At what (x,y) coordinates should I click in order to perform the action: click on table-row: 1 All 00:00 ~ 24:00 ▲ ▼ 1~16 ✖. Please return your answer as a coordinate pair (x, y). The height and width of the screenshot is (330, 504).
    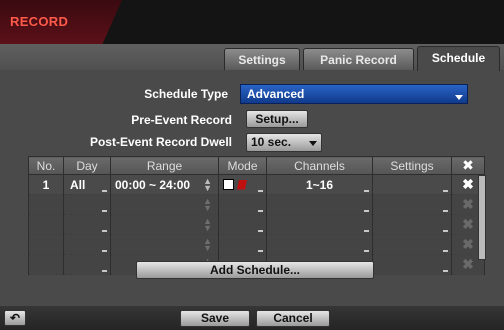
    Looking at the image, I should click on (256, 184).